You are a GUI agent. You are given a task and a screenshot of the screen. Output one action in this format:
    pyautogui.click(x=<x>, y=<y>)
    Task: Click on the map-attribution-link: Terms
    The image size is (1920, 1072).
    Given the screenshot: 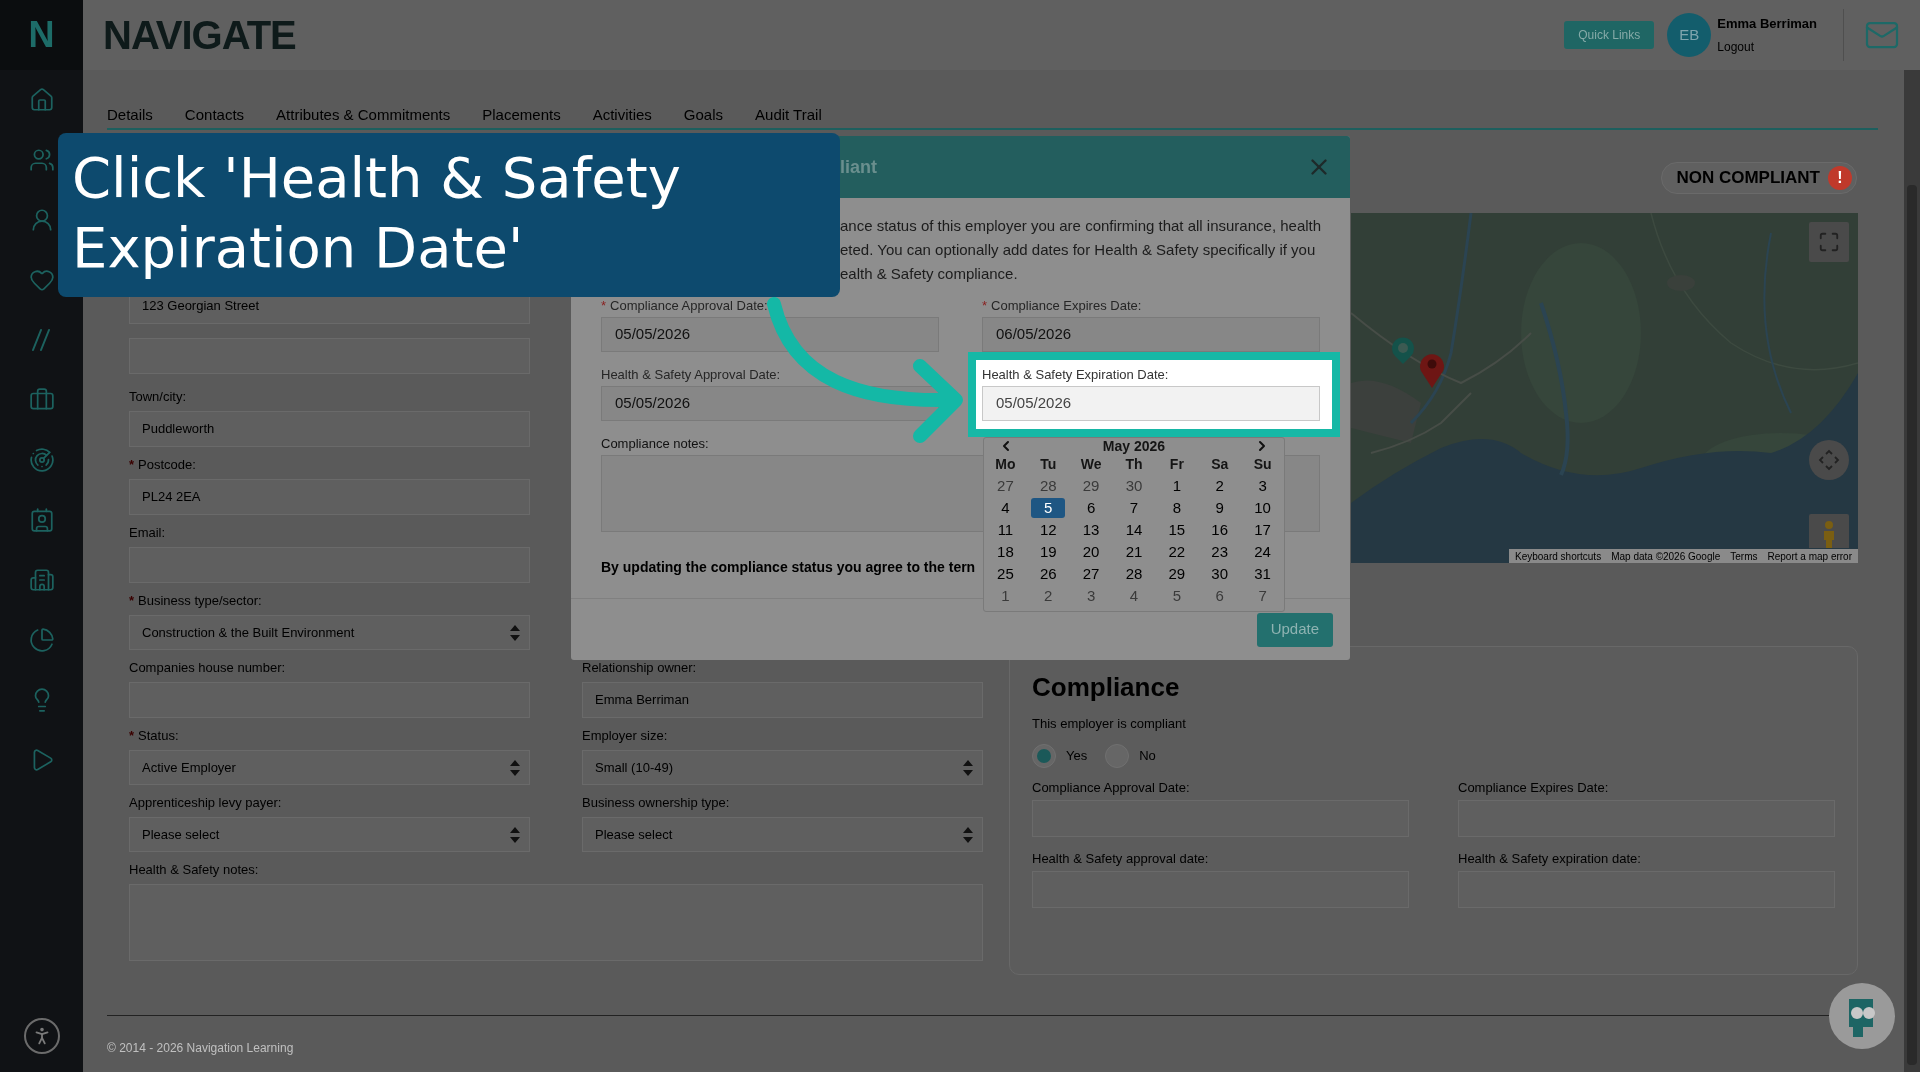 What is the action you would take?
    pyautogui.click(x=1744, y=556)
    